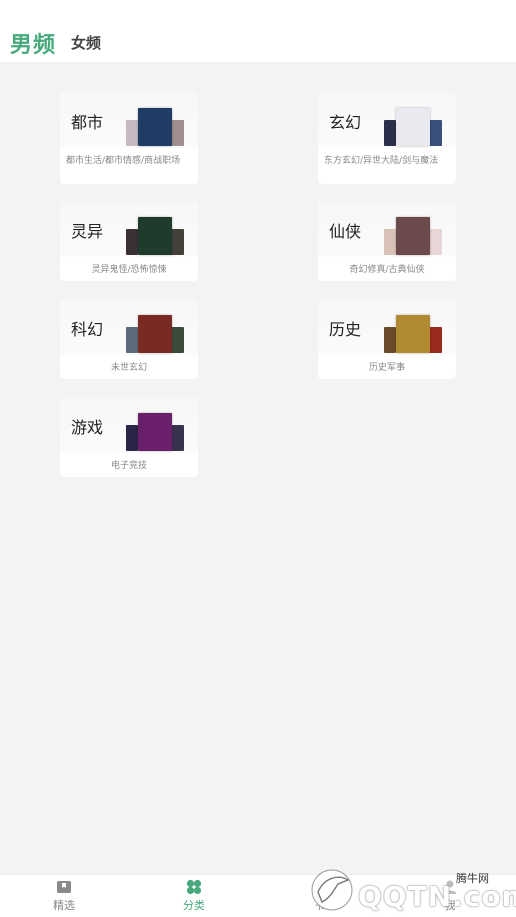 This screenshot has width=516, height=917. What do you see at coordinates (87, 329) in the screenshot?
I see `category-title: 科幻` at bounding box center [87, 329].